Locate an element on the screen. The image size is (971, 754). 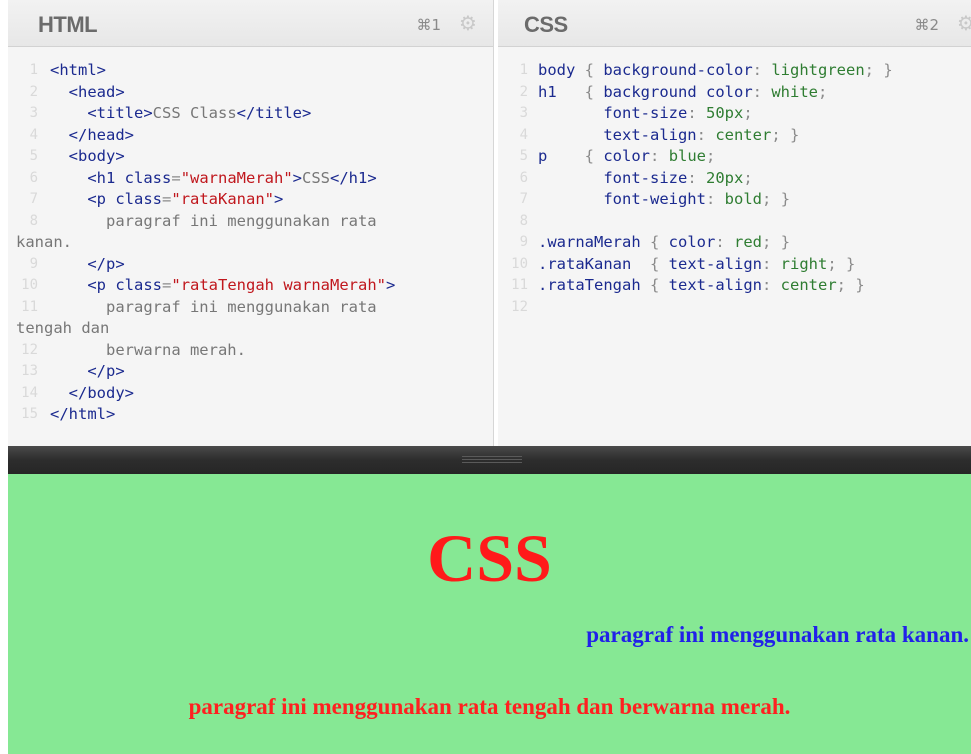
css-code-line: 1 body { background-color: lightgreen; } is located at coordinates (734, 71).